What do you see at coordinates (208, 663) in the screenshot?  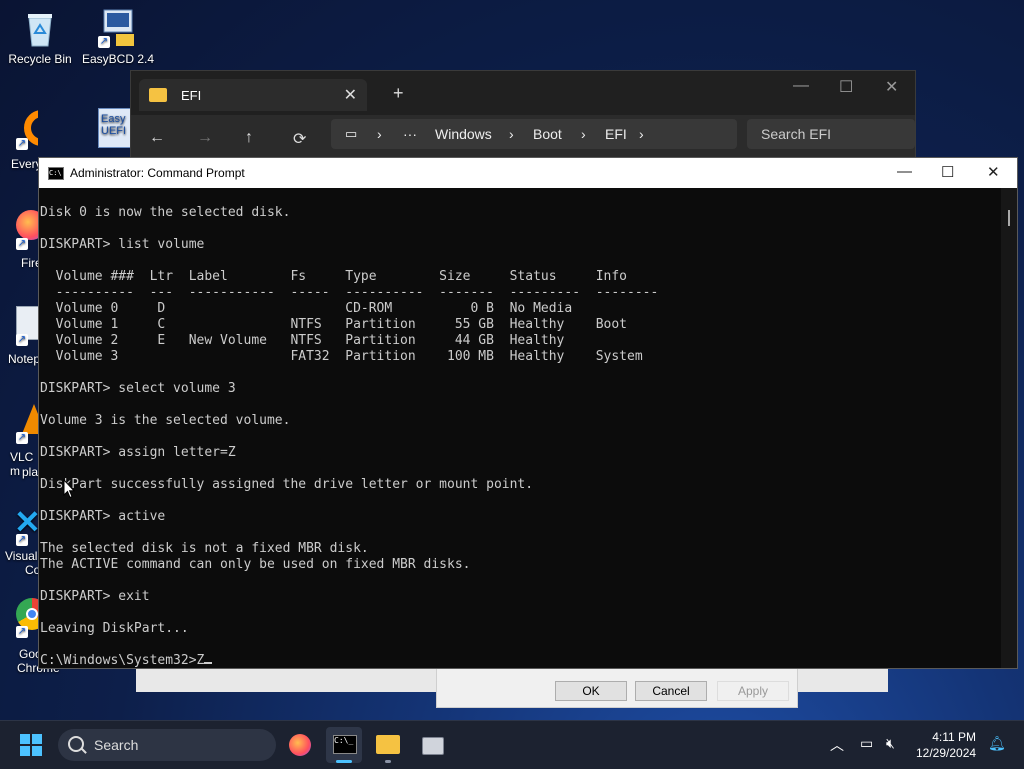 I see `text-cursor` at bounding box center [208, 663].